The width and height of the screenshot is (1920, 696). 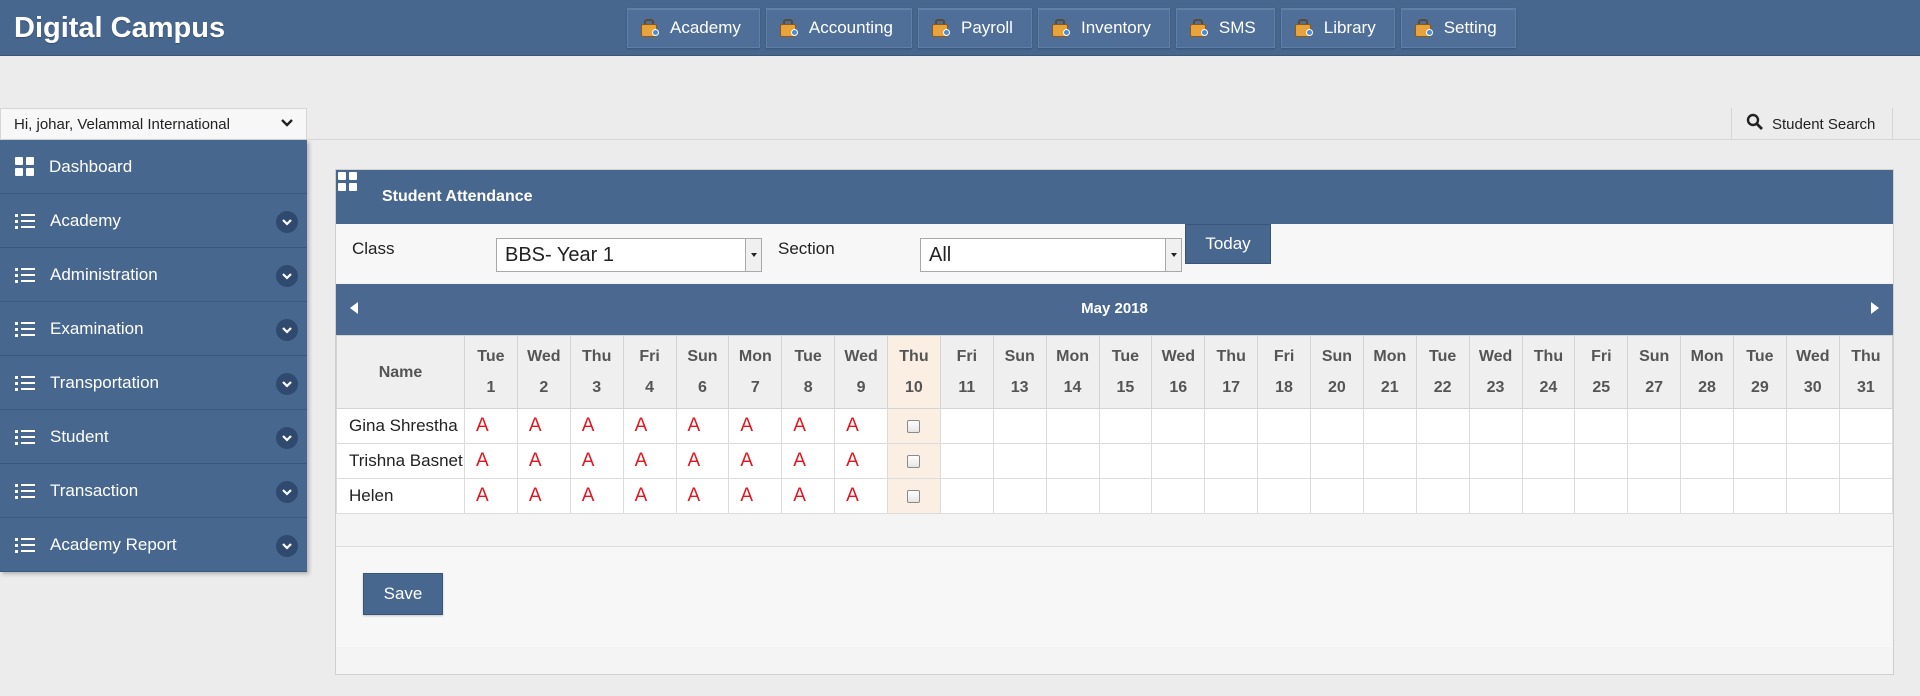 What do you see at coordinates (1228, 244) in the screenshot?
I see `today-button: Today` at bounding box center [1228, 244].